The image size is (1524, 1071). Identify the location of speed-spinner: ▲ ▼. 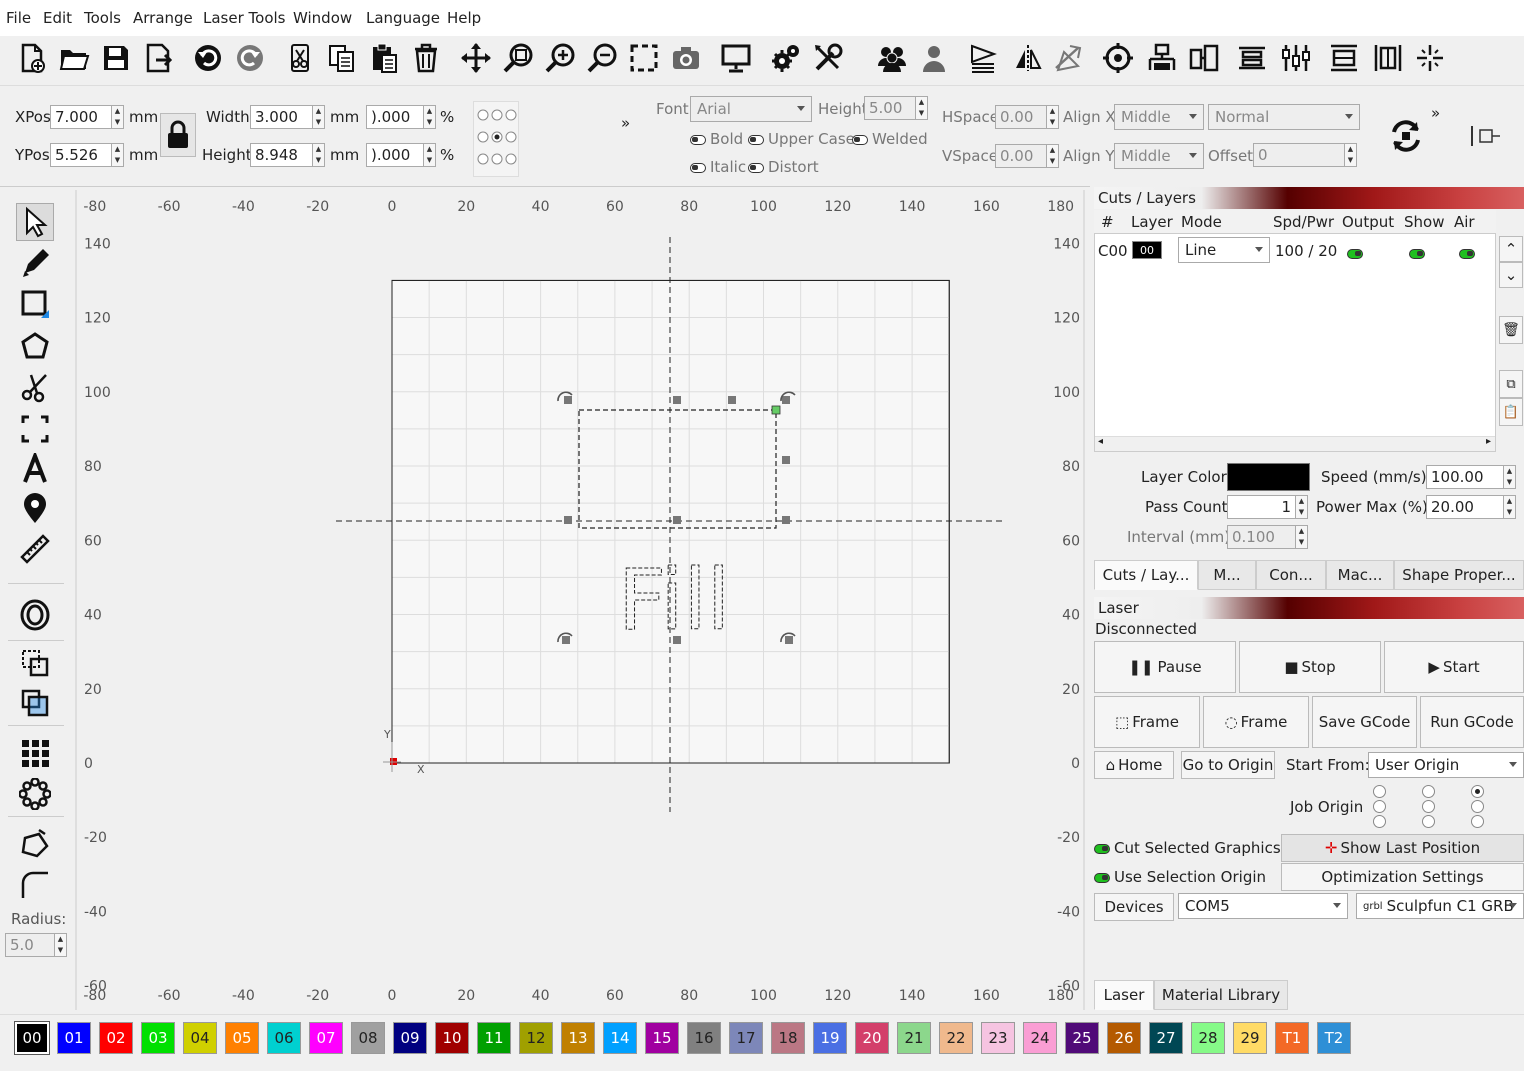
(1510, 477).